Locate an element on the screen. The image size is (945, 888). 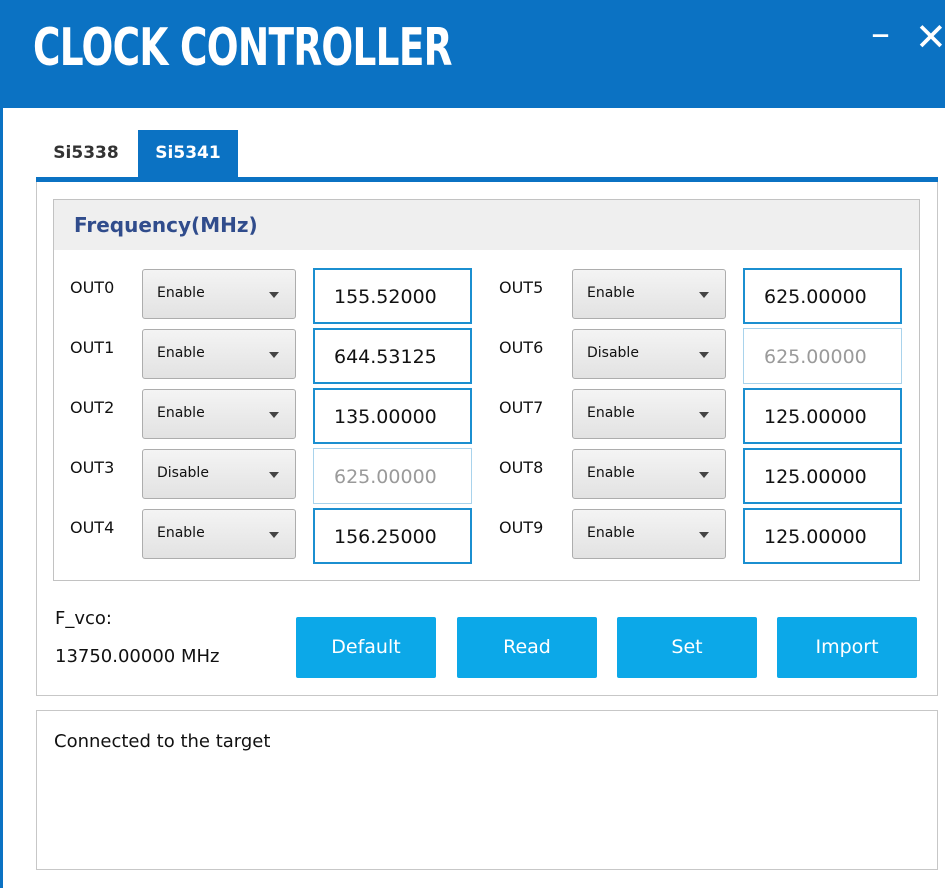
default-button: Default is located at coordinates (366, 647).